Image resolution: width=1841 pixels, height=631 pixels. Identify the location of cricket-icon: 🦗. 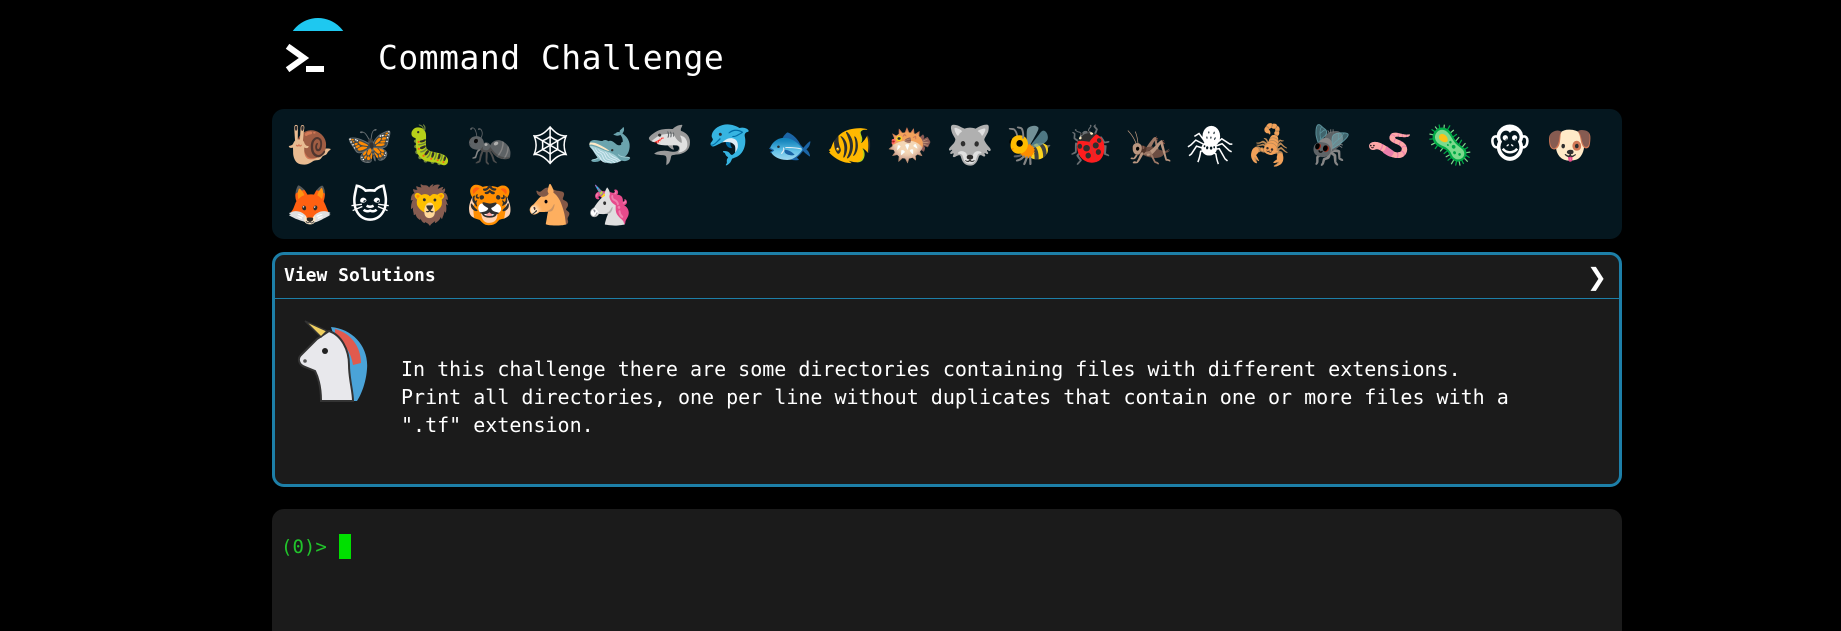
(1150, 145).